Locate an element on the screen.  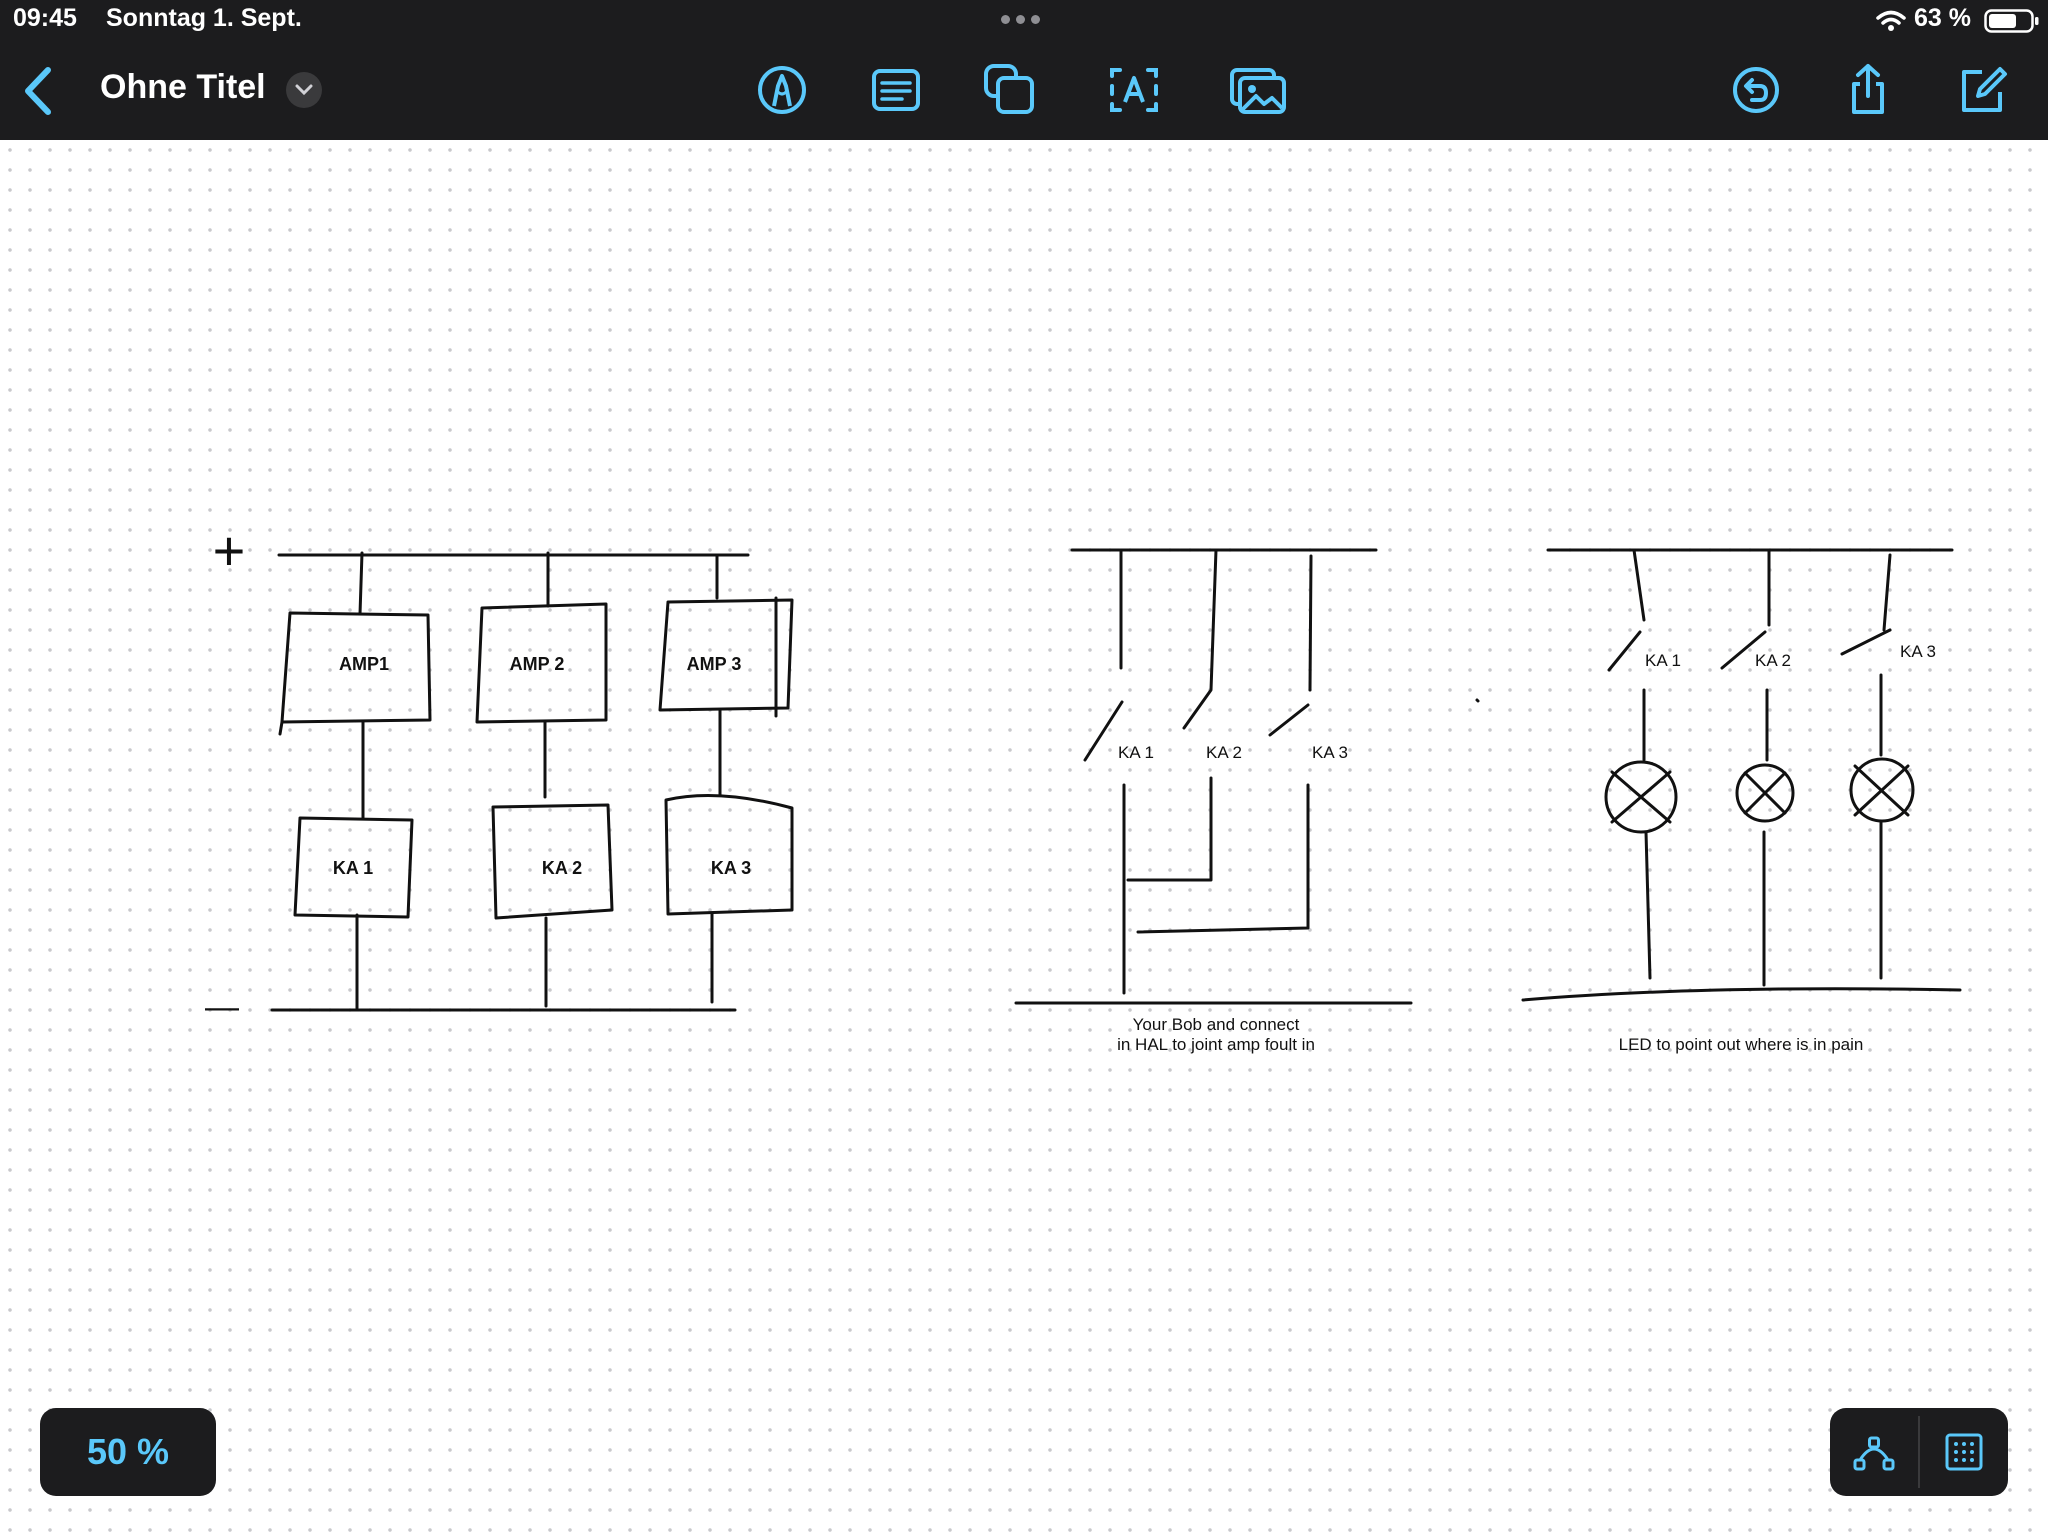
amp2-label: AMP 2 is located at coordinates (537, 664).